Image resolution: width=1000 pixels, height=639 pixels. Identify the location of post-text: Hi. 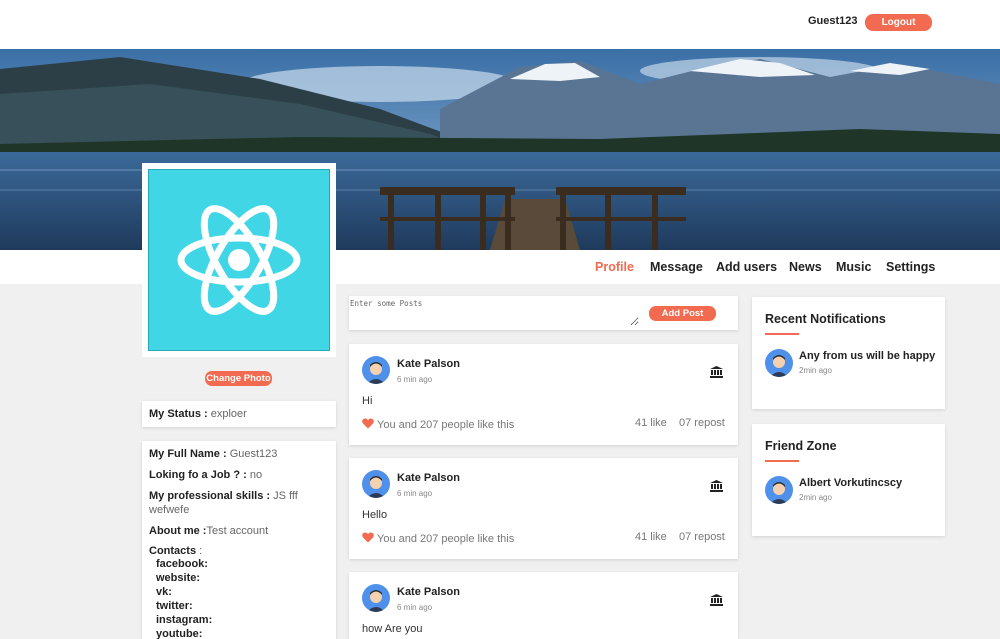
(367, 401).